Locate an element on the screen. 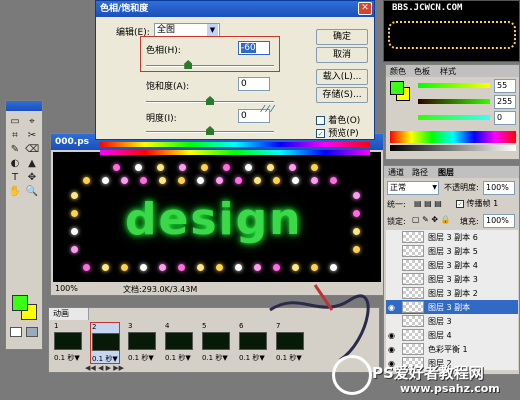 The width and height of the screenshot is (520, 400). animation-frame: 5 0.1 秒▼ is located at coordinates (216, 343).